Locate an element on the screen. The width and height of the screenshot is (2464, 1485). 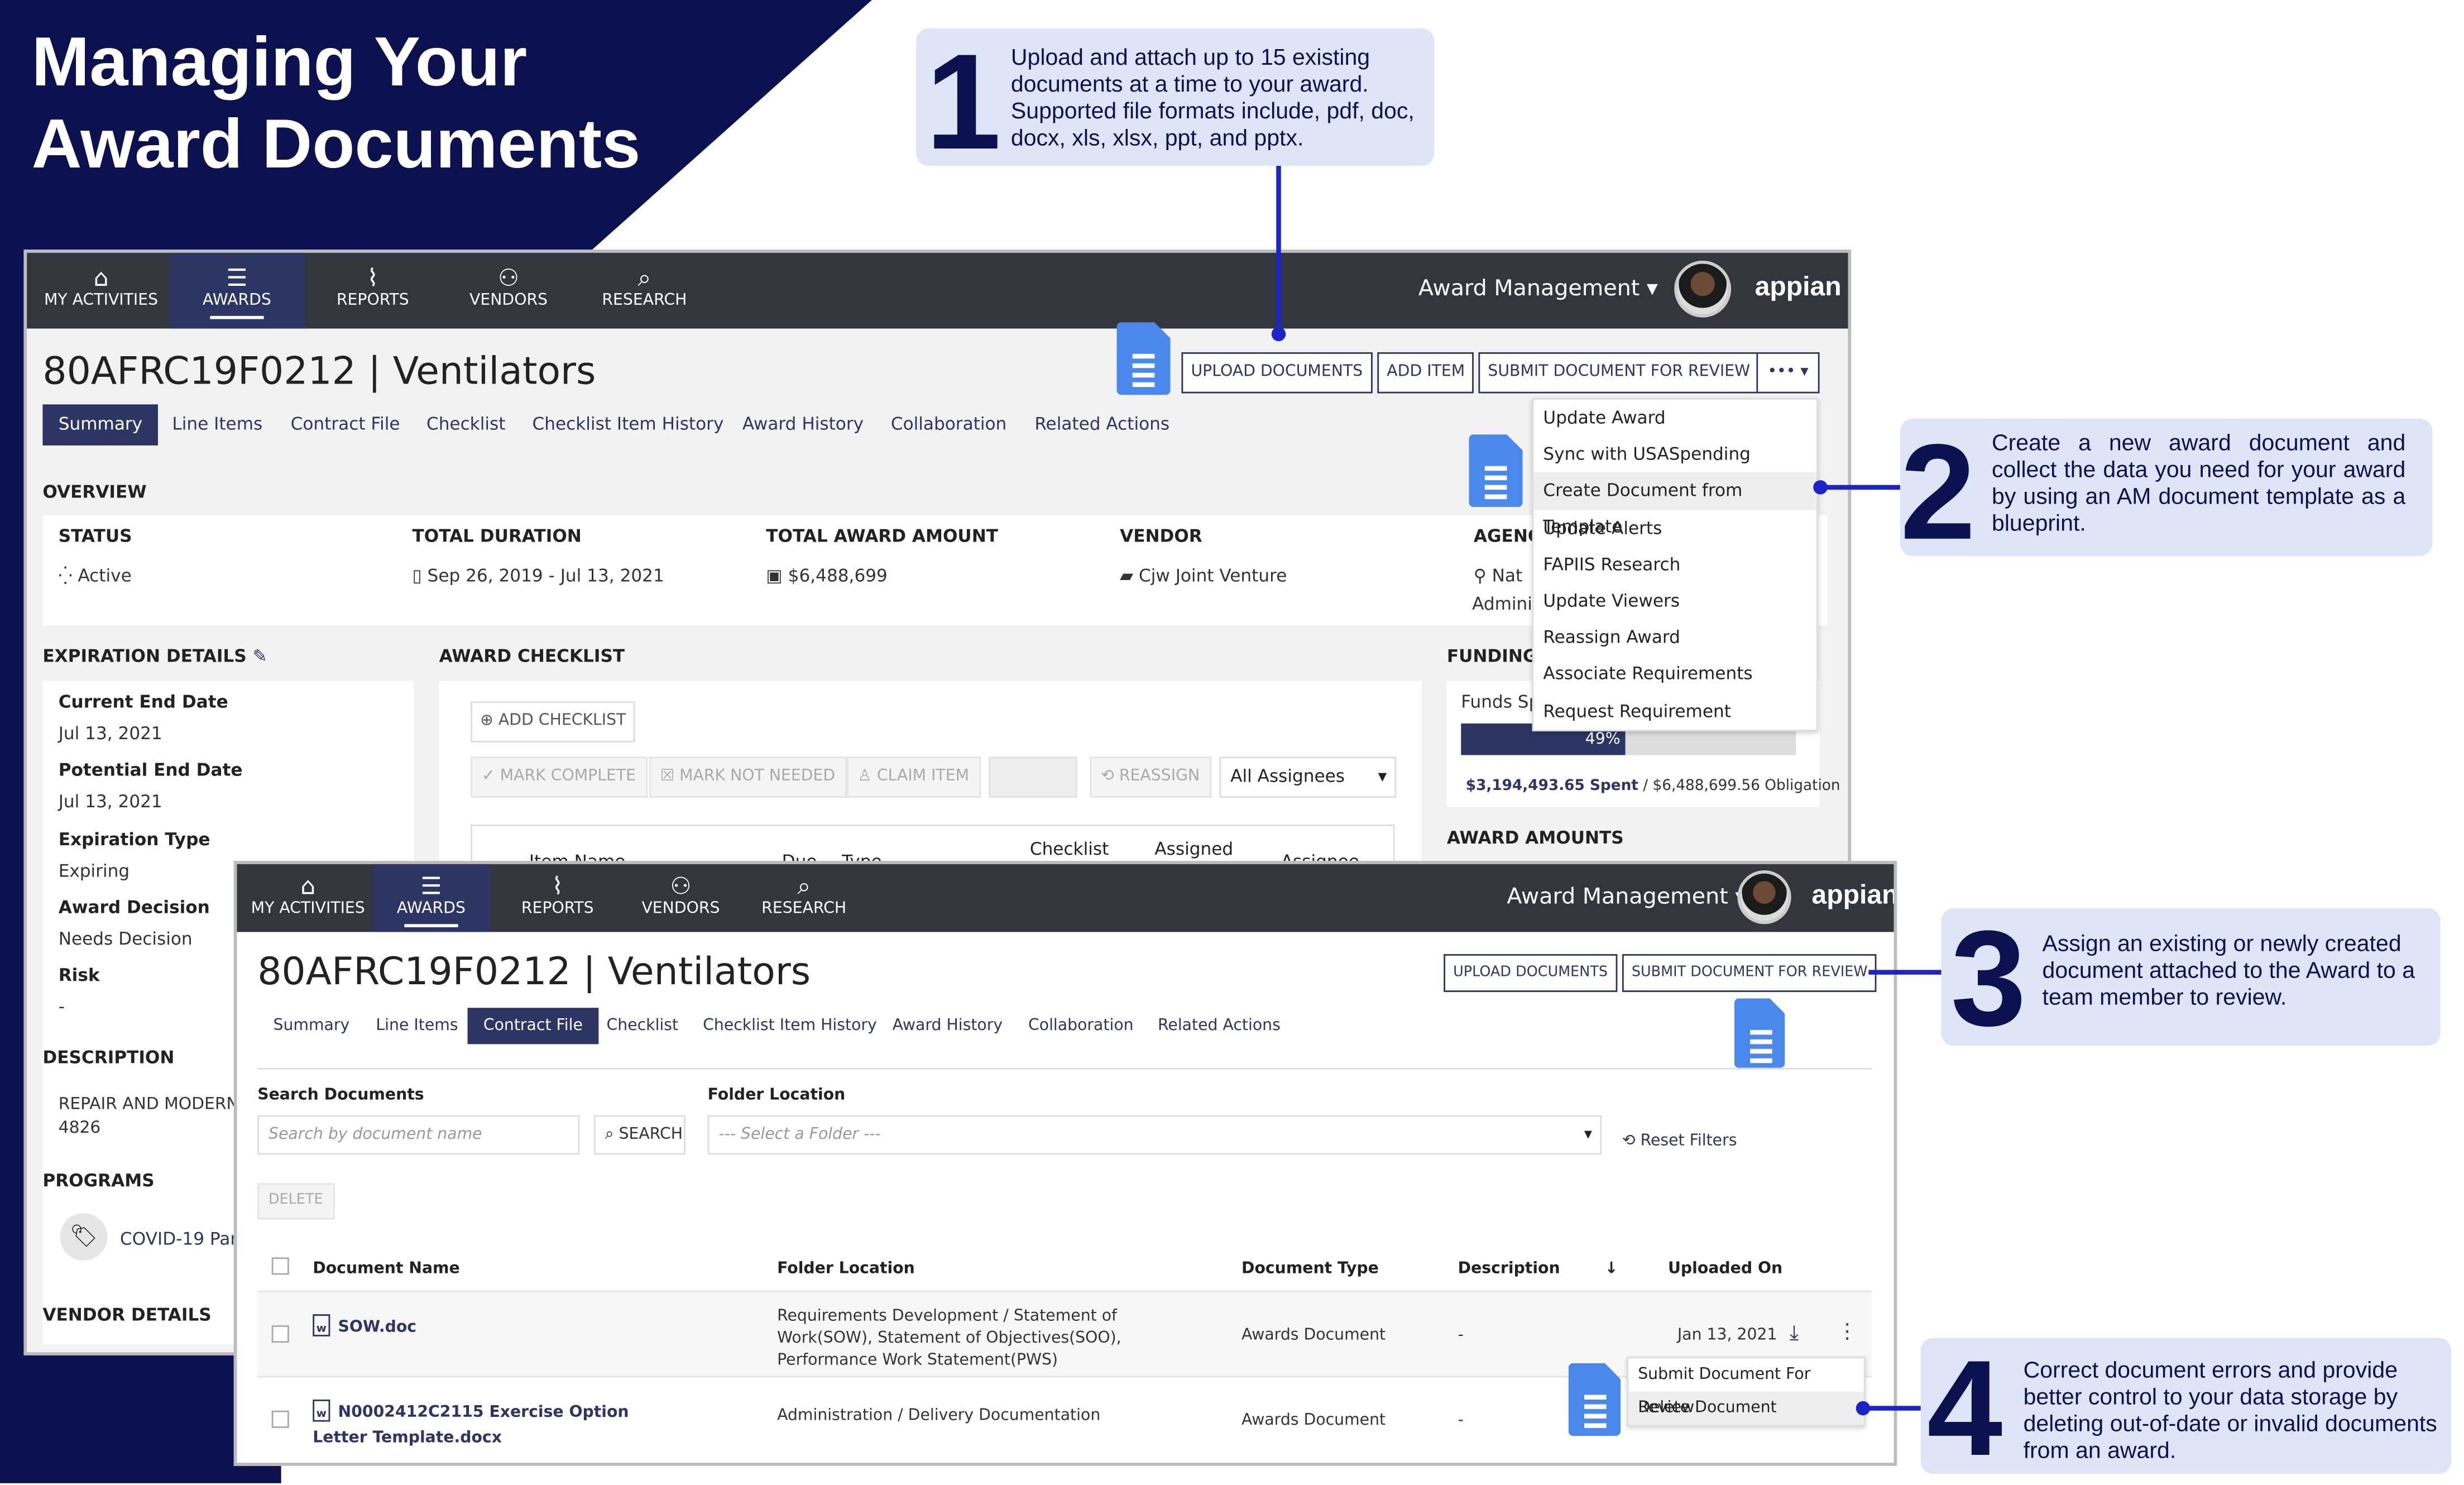
menu-item: Sync with USASpending is located at coordinates (1674, 455).